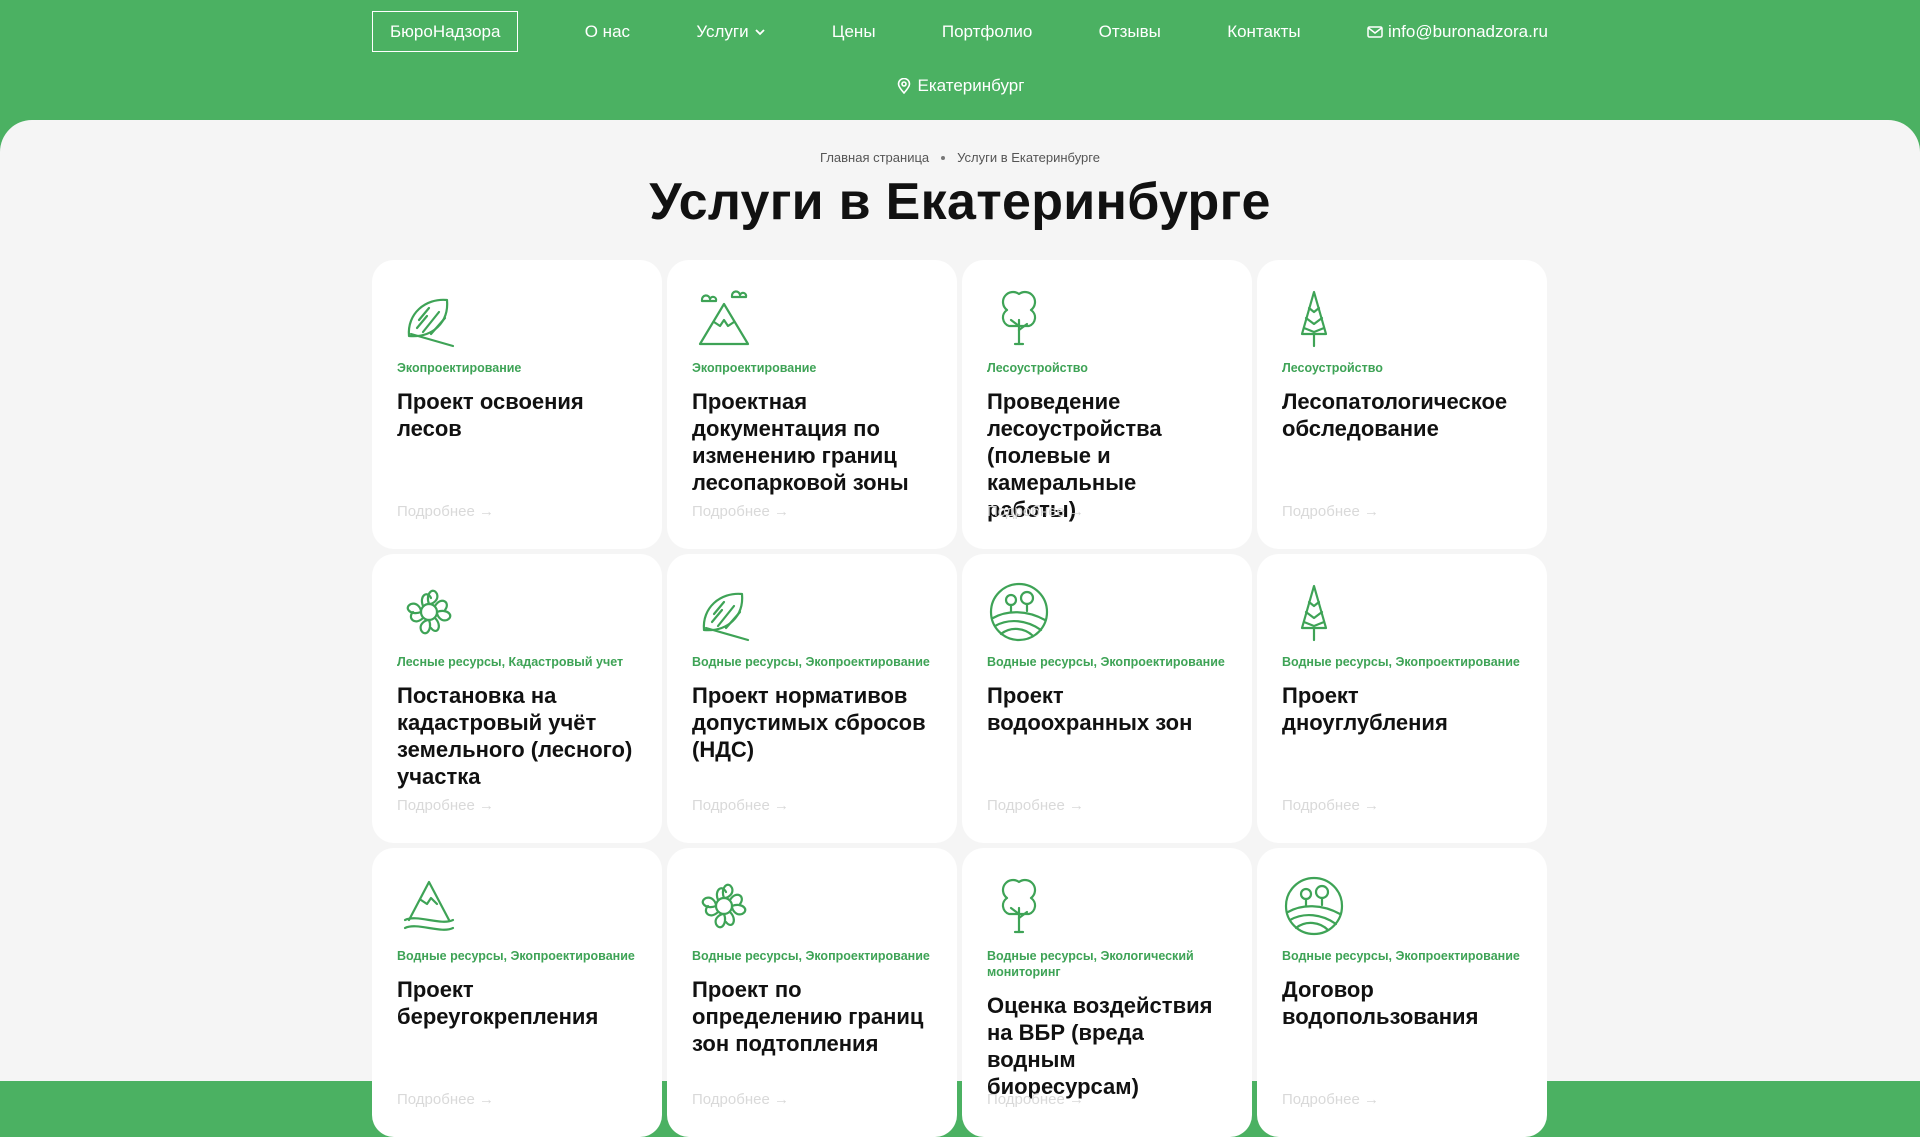 This screenshot has height=1137, width=1920. What do you see at coordinates (943, 157) in the screenshot?
I see `breadcrumb-separator` at bounding box center [943, 157].